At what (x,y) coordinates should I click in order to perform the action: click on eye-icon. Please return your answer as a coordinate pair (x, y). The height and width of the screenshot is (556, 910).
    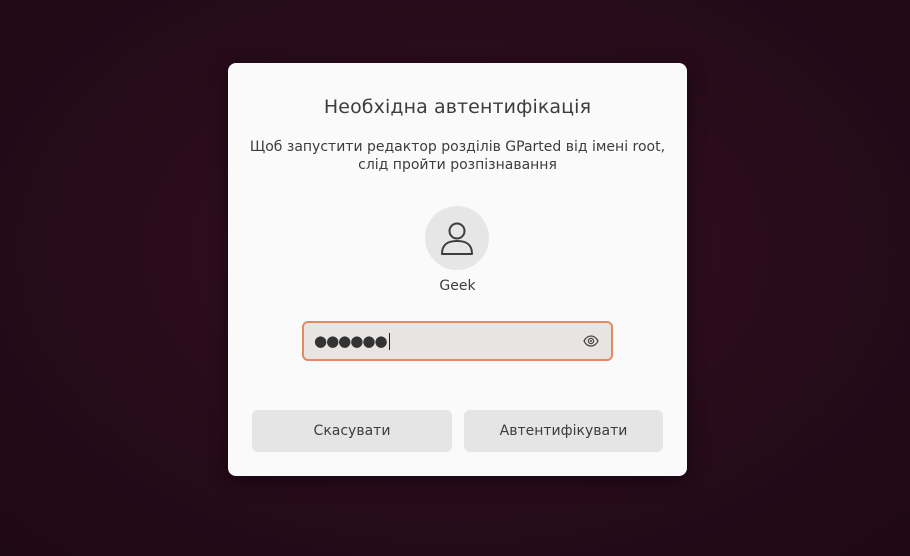
    Looking at the image, I should click on (591, 341).